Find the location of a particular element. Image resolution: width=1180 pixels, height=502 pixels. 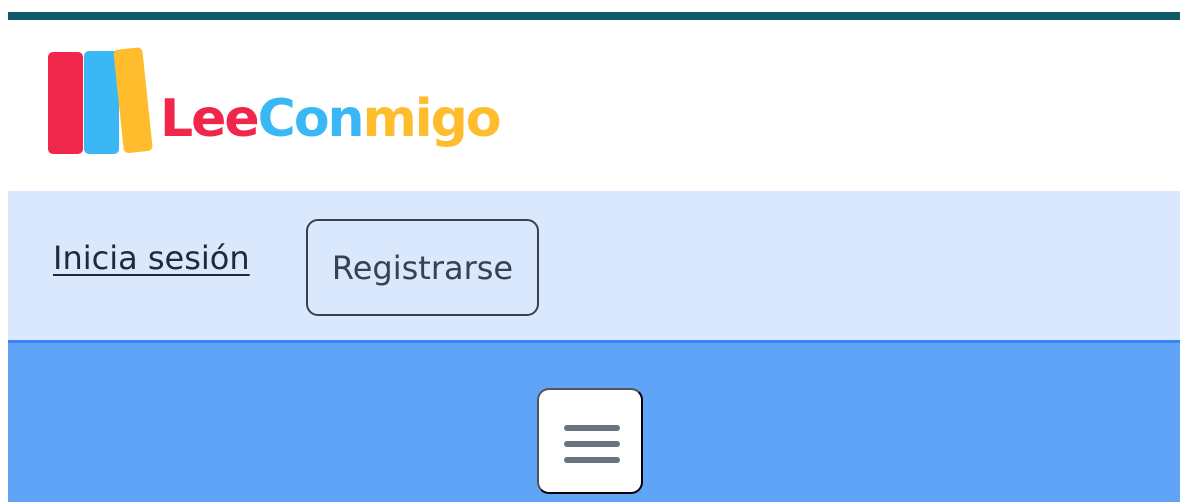

logo-word-migo: migo is located at coordinates (432, 119).